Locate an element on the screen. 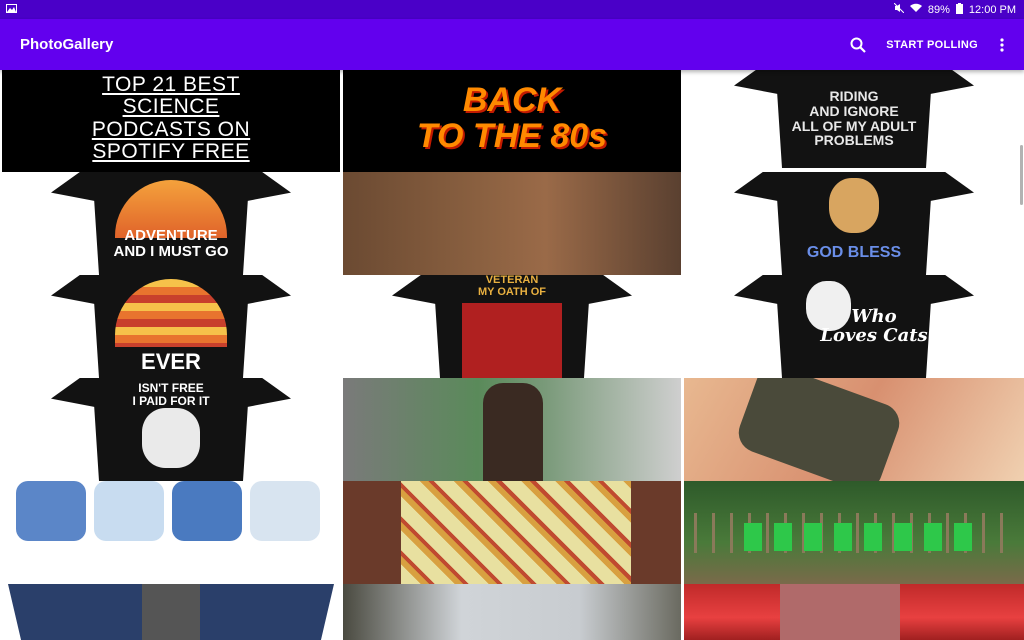 The width and height of the screenshot is (1024, 640). gallery-item: EVER is located at coordinates (171, 326).